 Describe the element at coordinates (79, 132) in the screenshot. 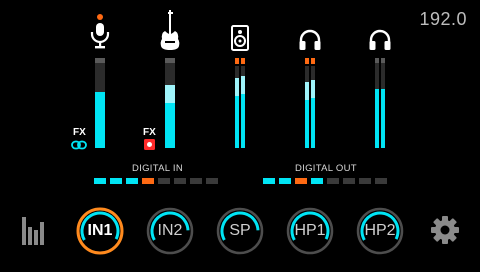

I see `fx-label-in1: FX` at that location.